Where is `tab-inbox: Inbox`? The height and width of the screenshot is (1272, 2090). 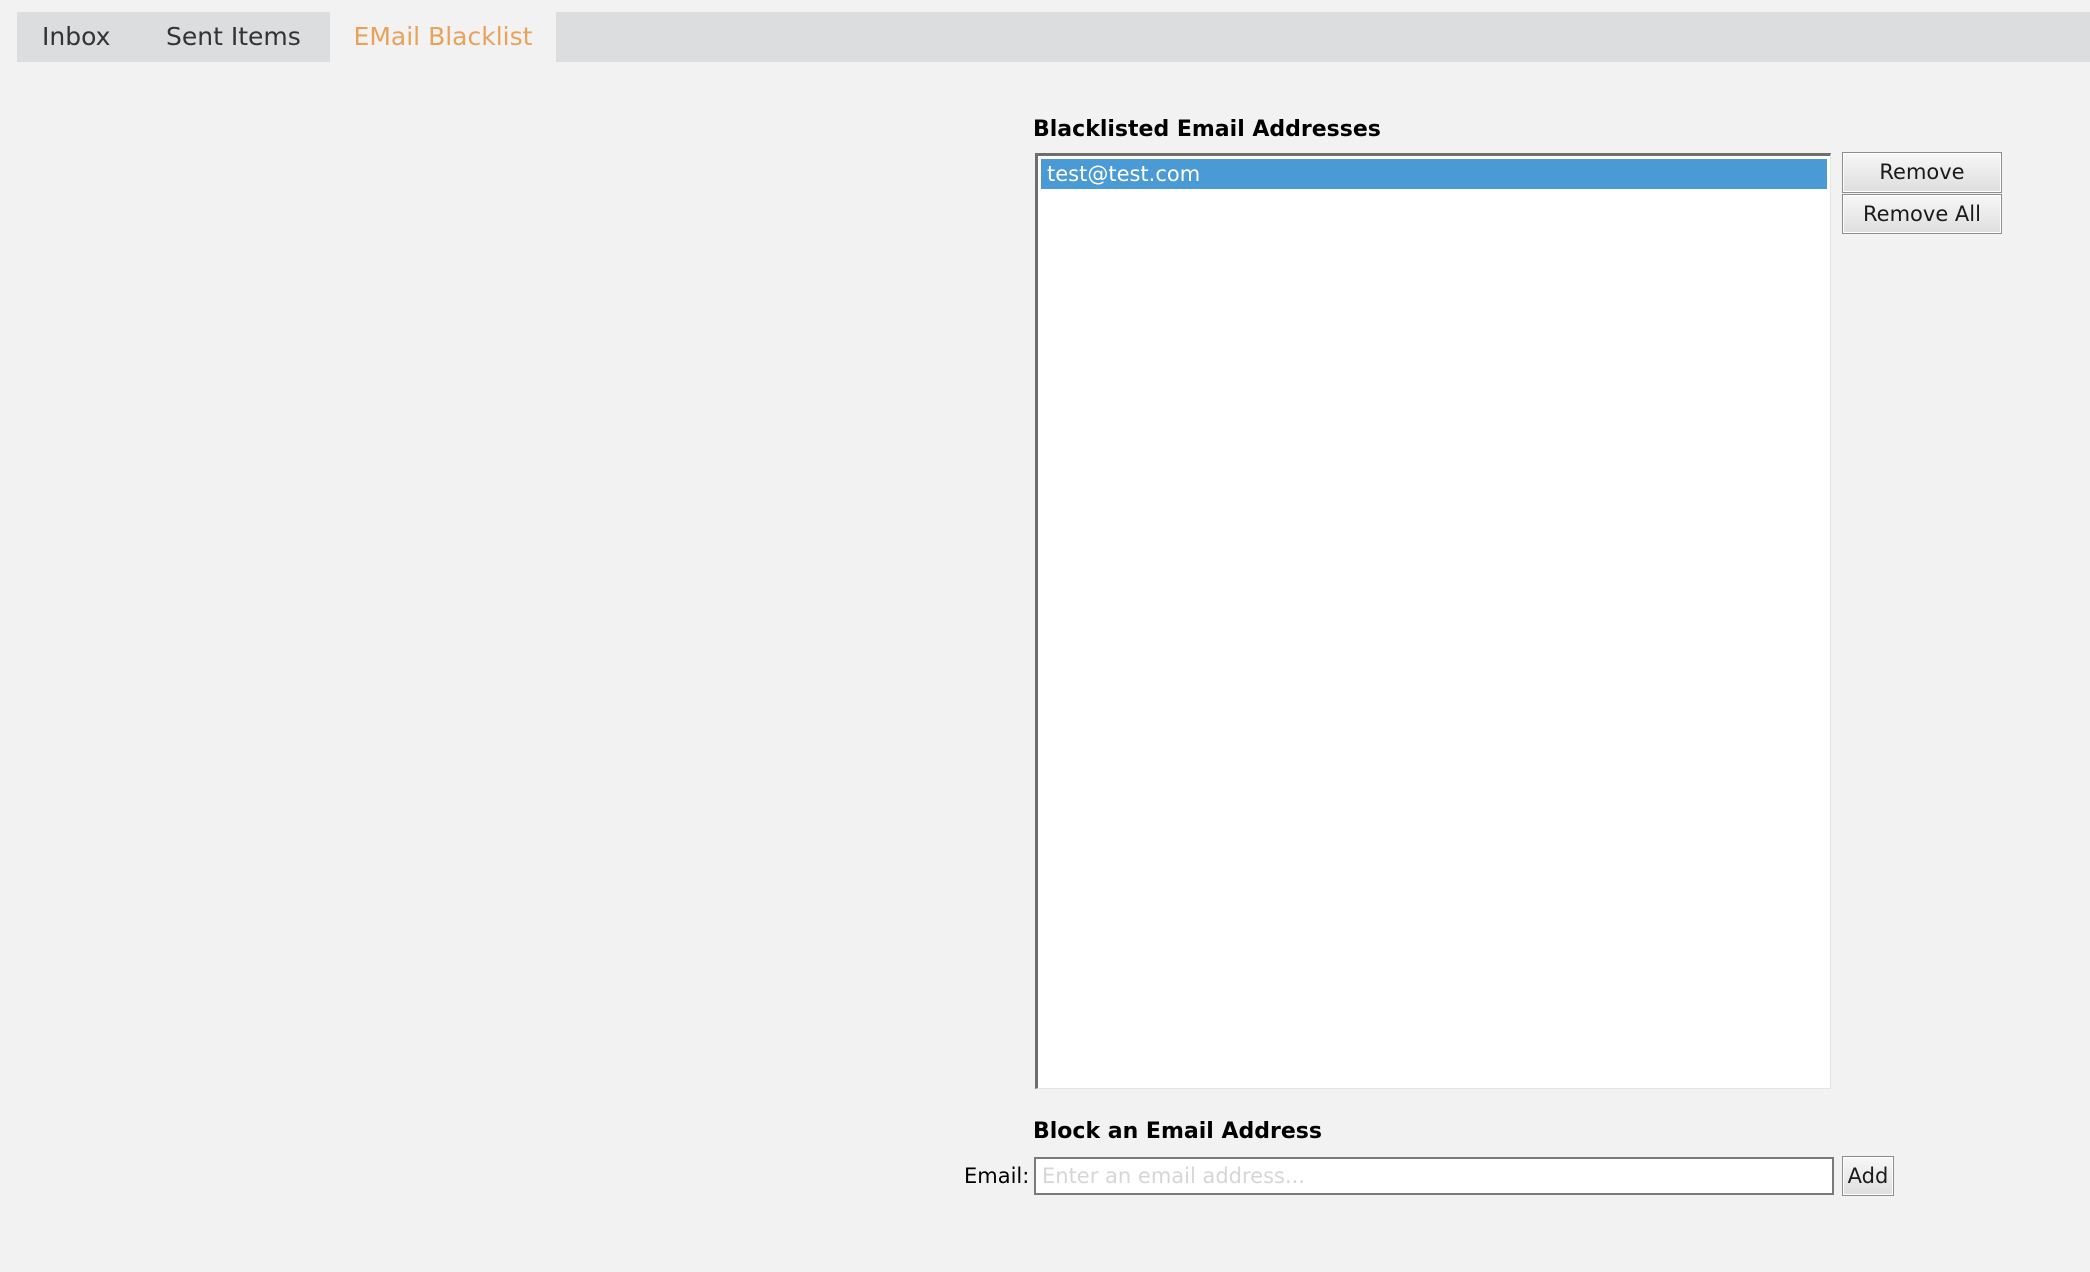 tab-inbox: Inbox is located at coordinates (76, 37).